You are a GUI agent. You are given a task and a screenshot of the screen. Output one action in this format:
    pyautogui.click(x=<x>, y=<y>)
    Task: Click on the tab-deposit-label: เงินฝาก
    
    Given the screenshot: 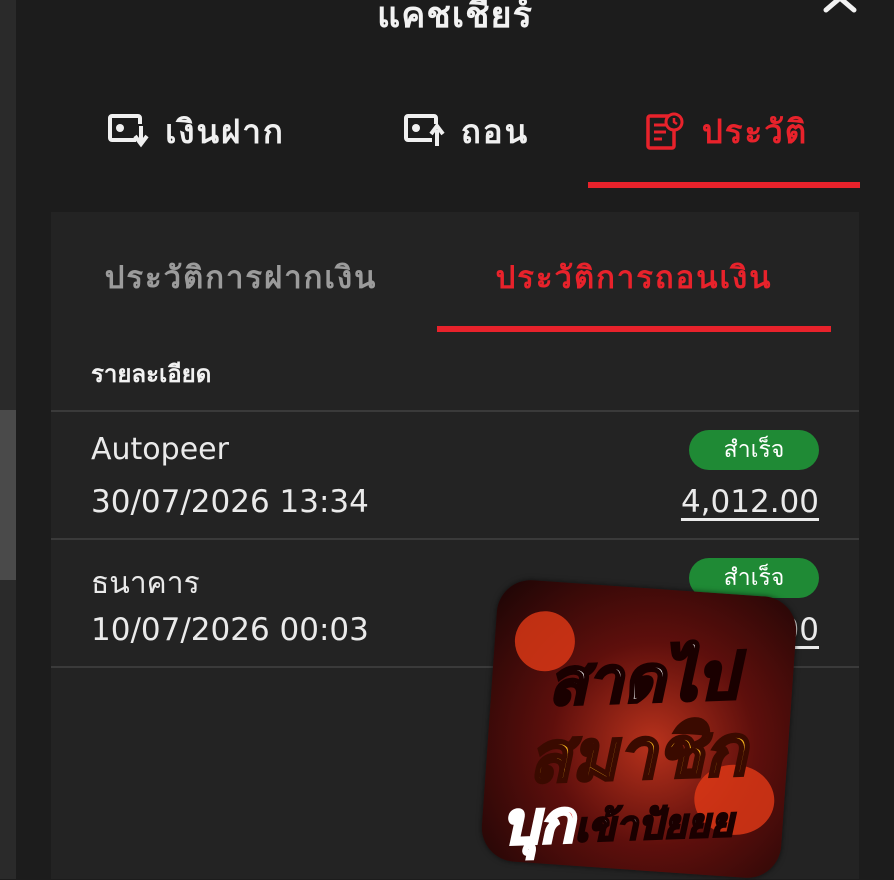 What is the action you would take?
    pyautogui.click(x=225, y=131)
    